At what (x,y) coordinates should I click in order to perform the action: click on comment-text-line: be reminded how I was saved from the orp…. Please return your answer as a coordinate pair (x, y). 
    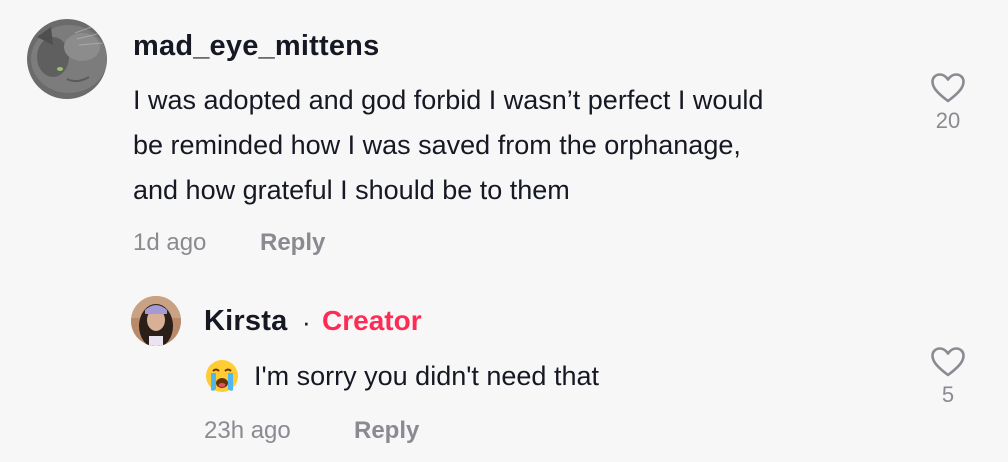
    Looking at the image, I should click on (437, 145).